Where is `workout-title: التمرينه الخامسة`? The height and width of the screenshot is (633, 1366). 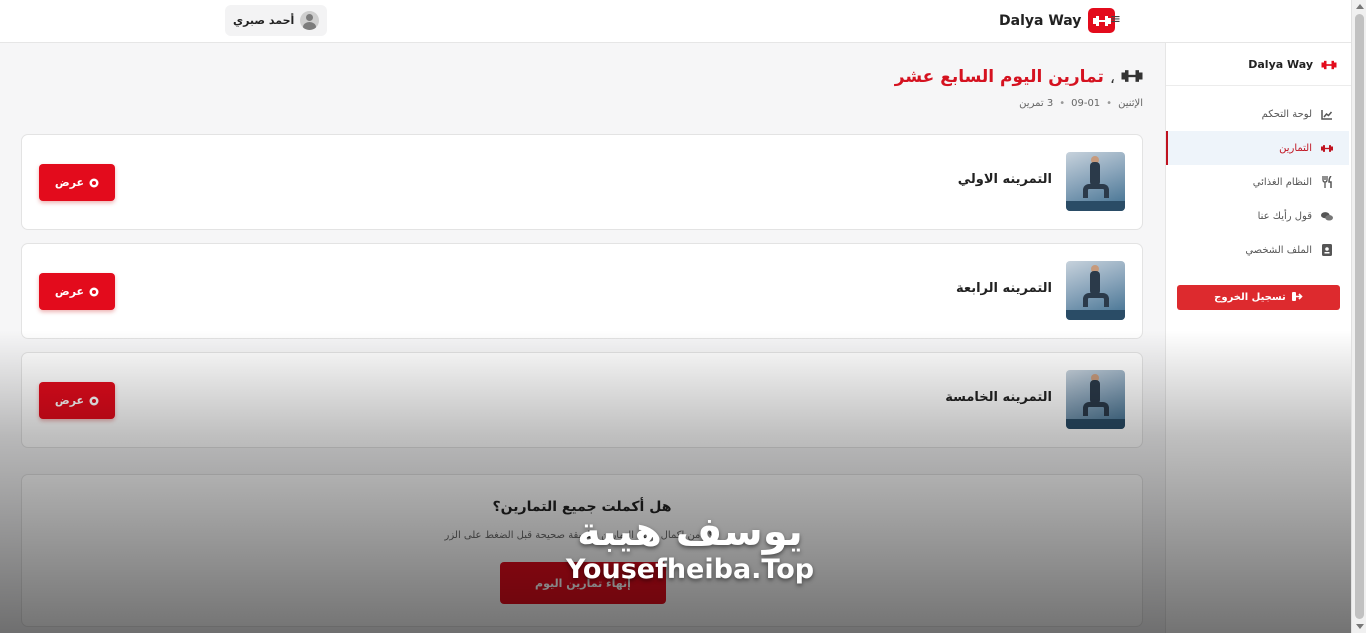
workout-title: التمرينه الخامسة is located at coordinates (998, 397).